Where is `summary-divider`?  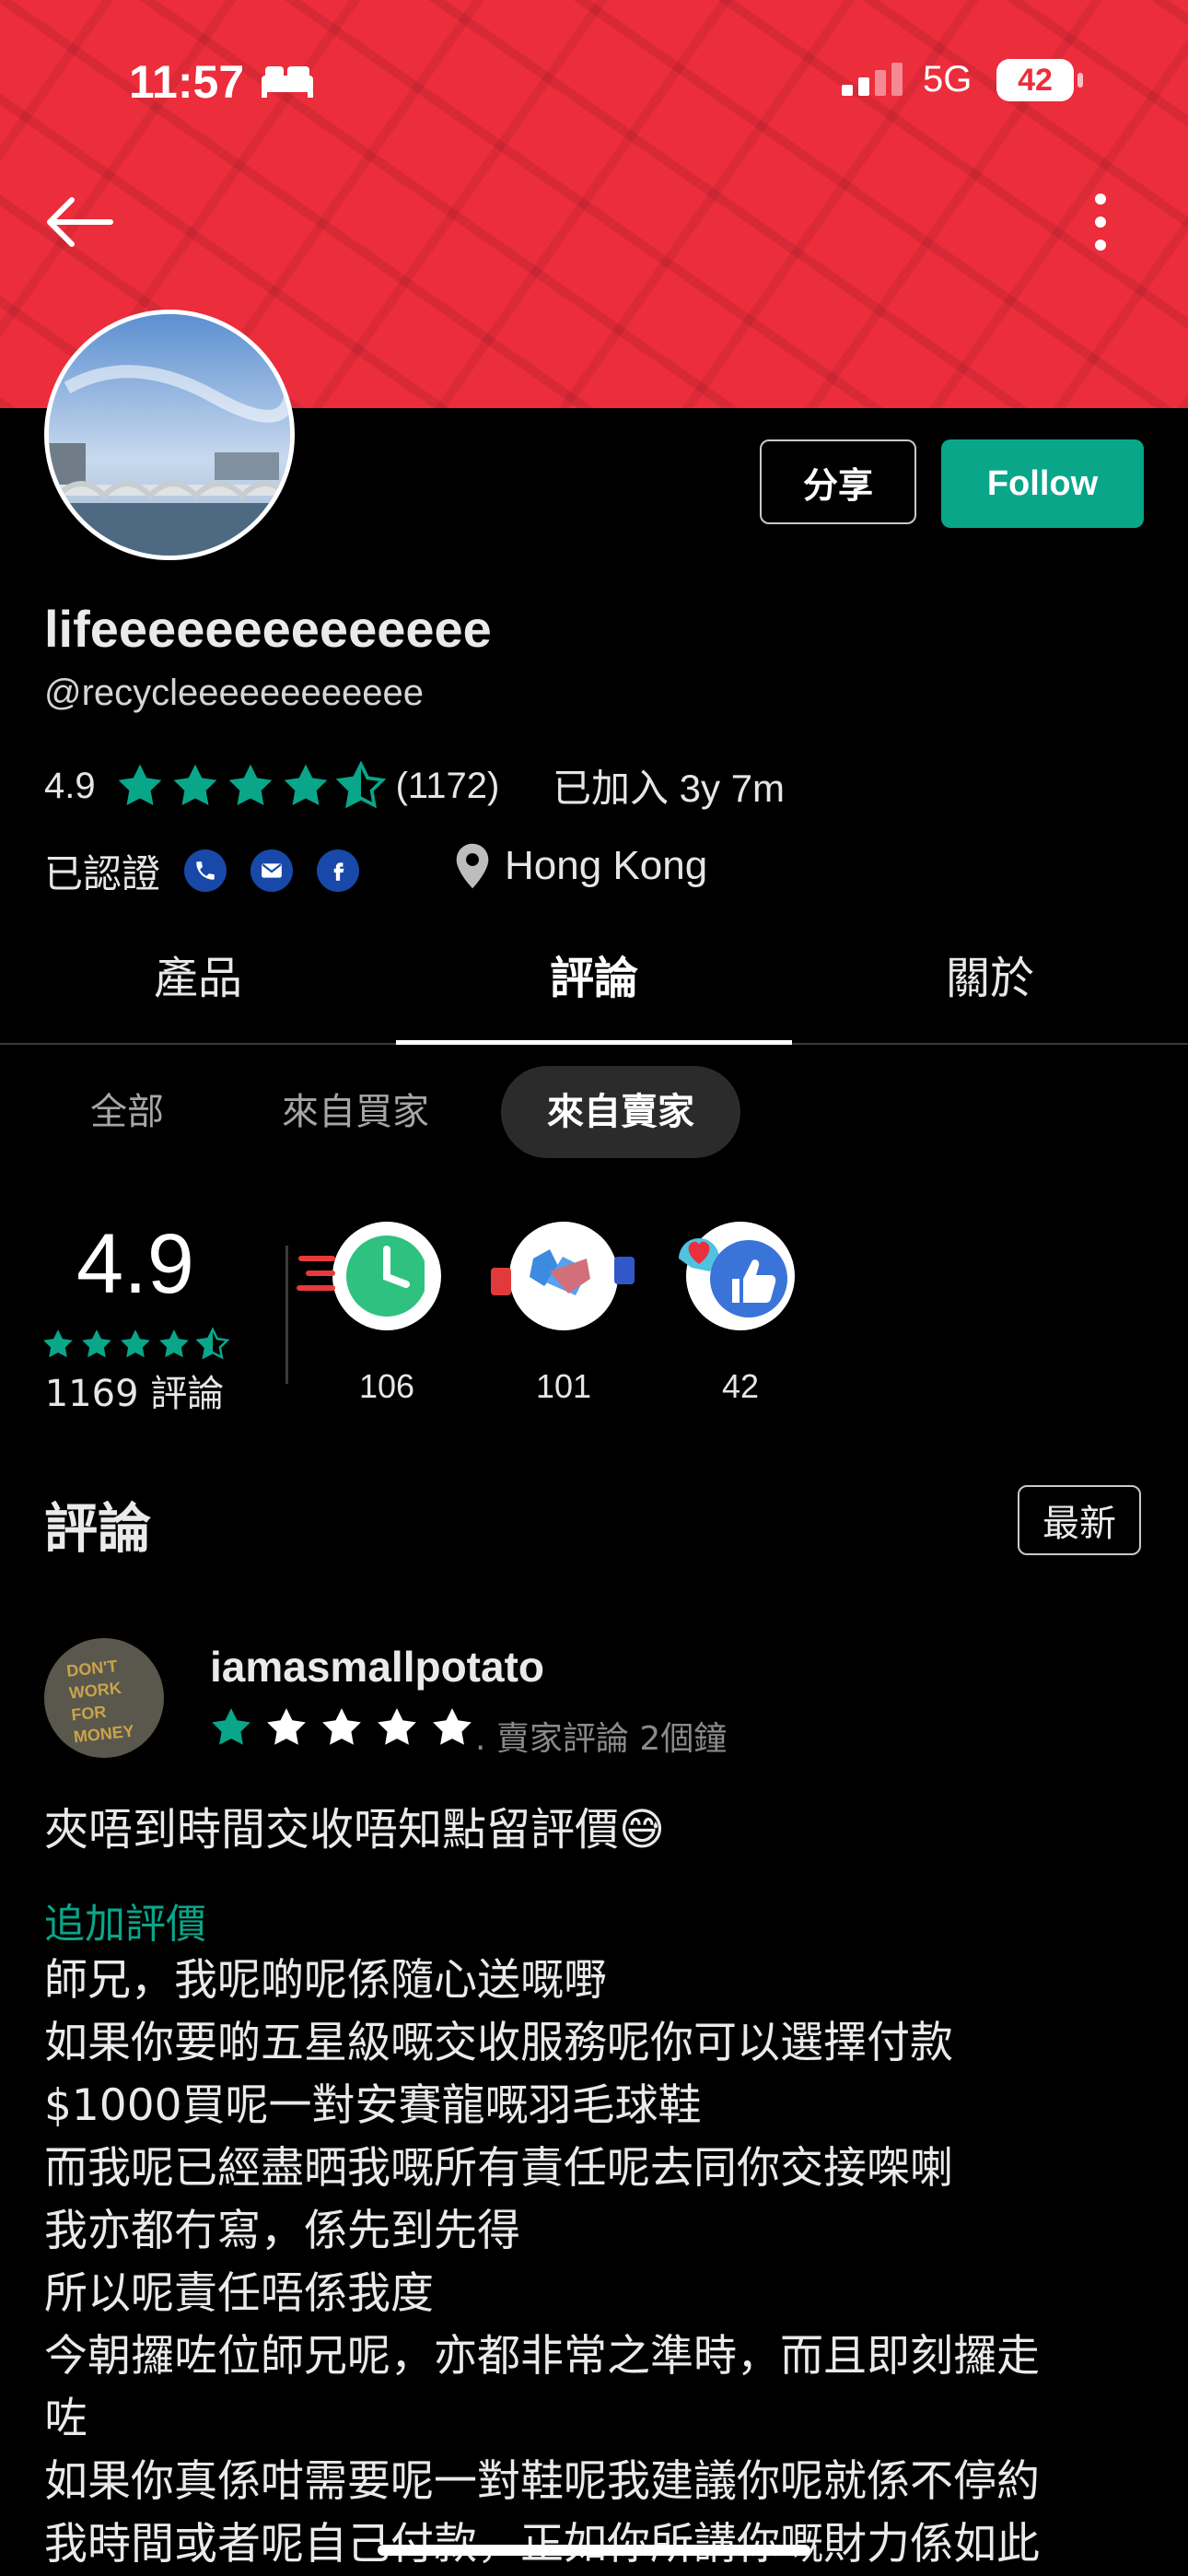
summary-divider is located at coordinates (286, 1315).